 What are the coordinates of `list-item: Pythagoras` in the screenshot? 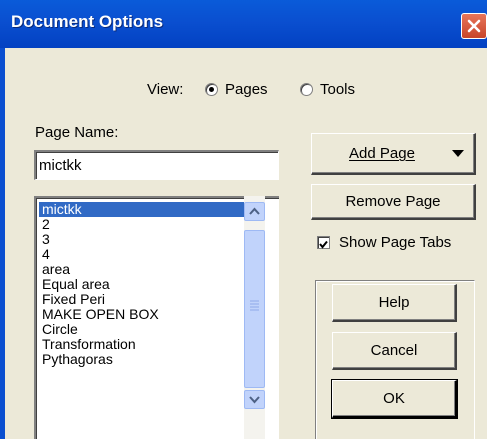 It's located at (77, 359).